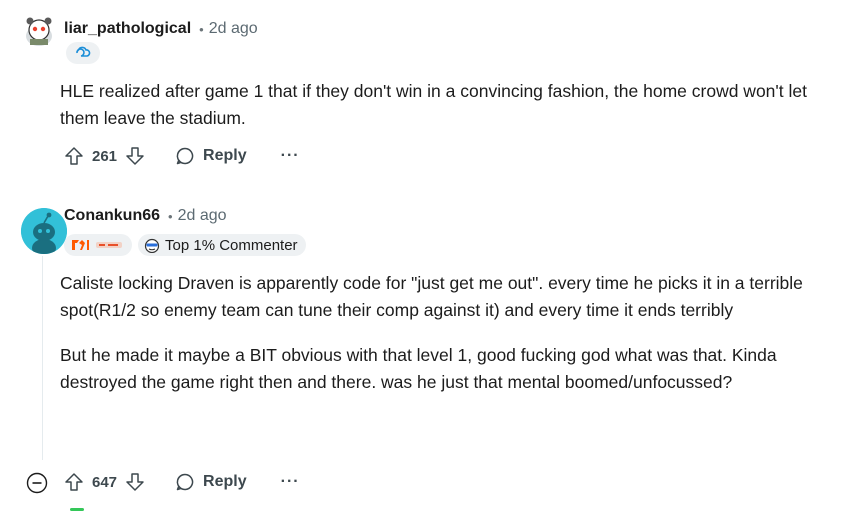 The height and width of the screenshot is (511, 842). I want to click on comment-actions: 647 Reply ···, so click(182, 482).